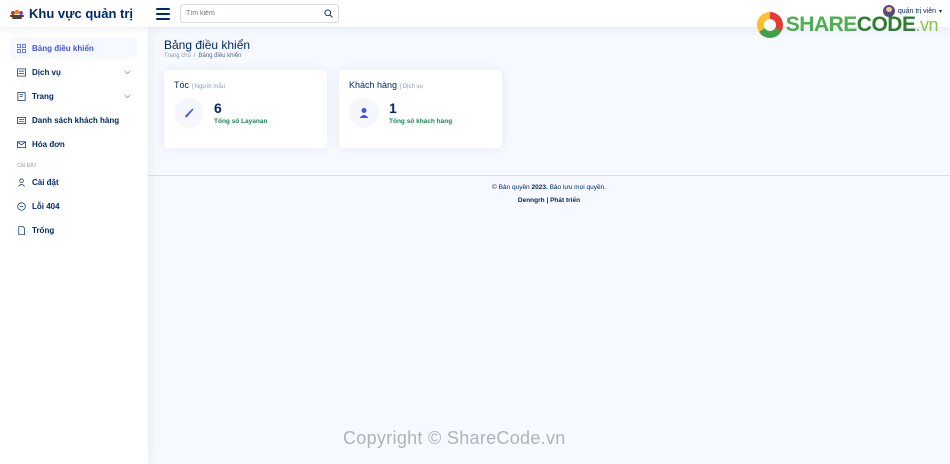 The width and height of the screenshot is (950, 464). I want to click on footer-credits: Denngrh | Phát triển, so click(549, 200).